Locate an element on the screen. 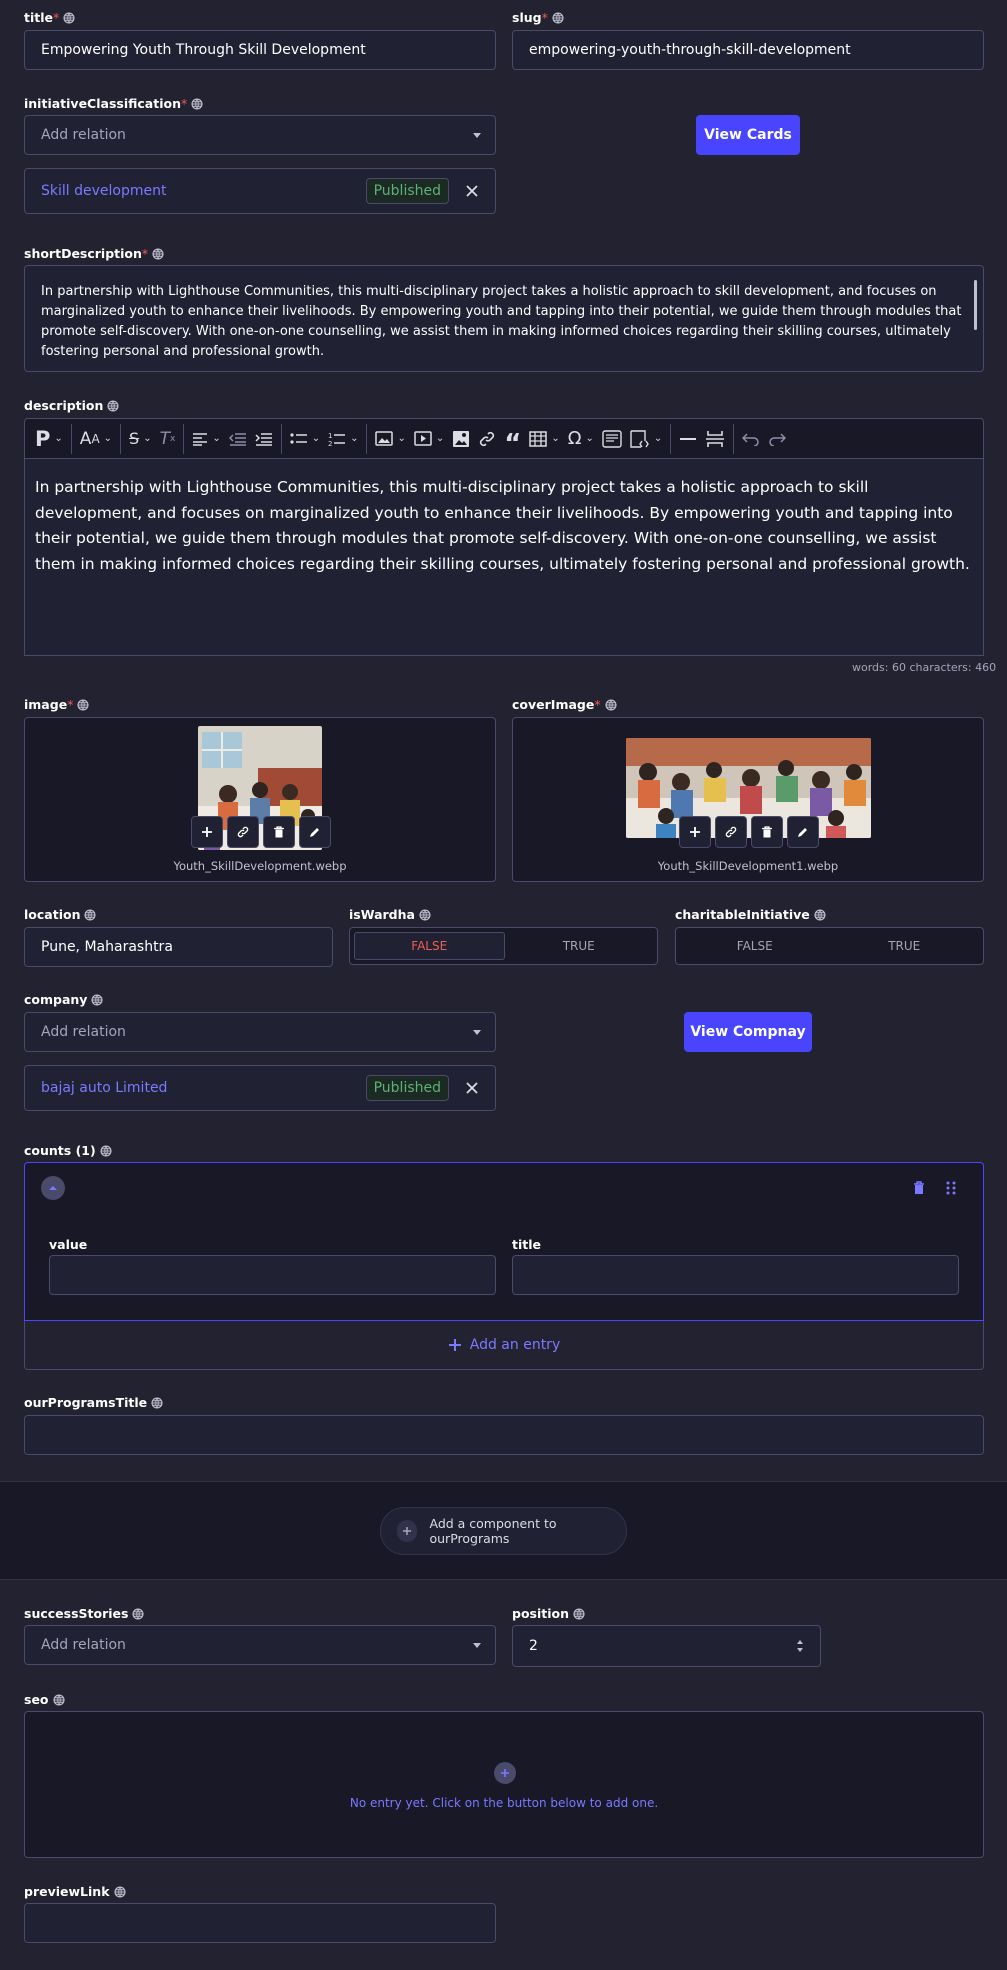  indent-icon is located at coordinates (264, 439).